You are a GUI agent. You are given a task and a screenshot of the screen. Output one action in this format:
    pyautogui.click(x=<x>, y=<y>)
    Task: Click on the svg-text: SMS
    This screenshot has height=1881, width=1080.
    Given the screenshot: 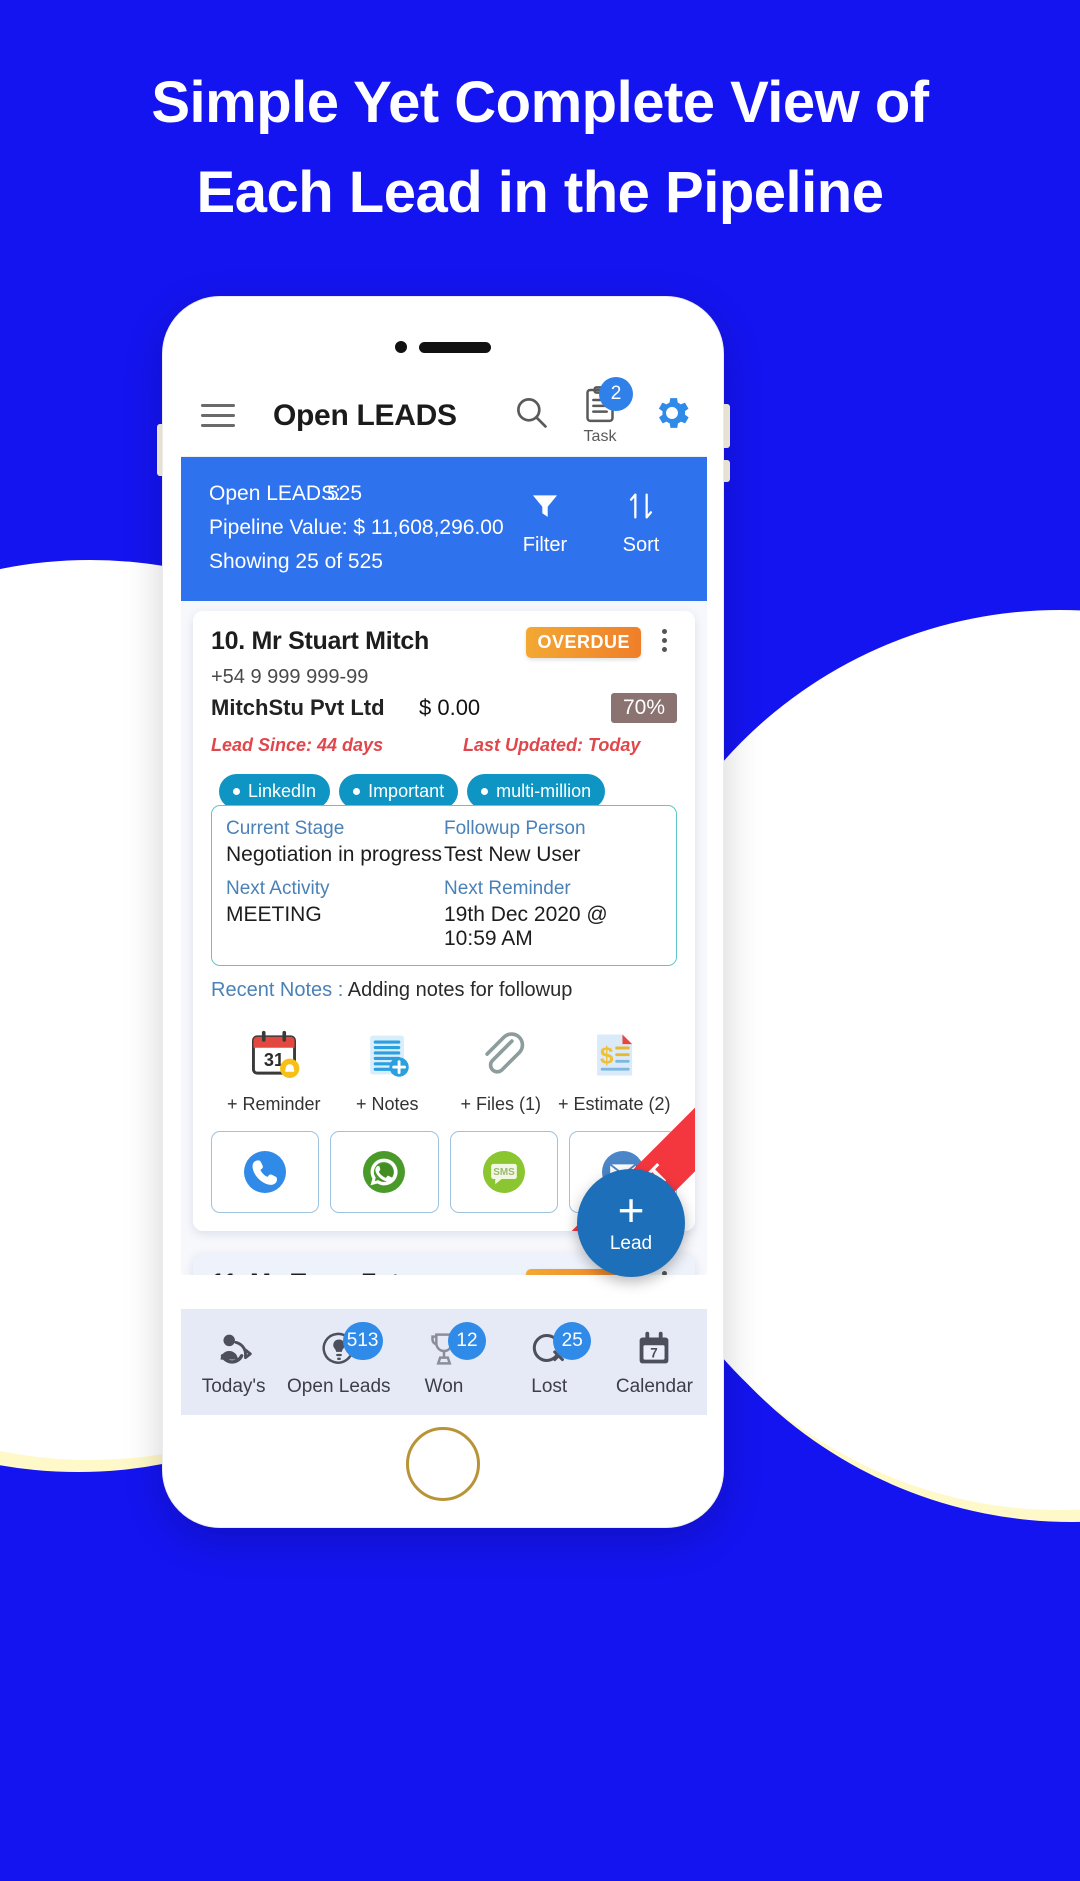 What is the action you would take?
    pyautogui.click(x=504, y=1172)
    